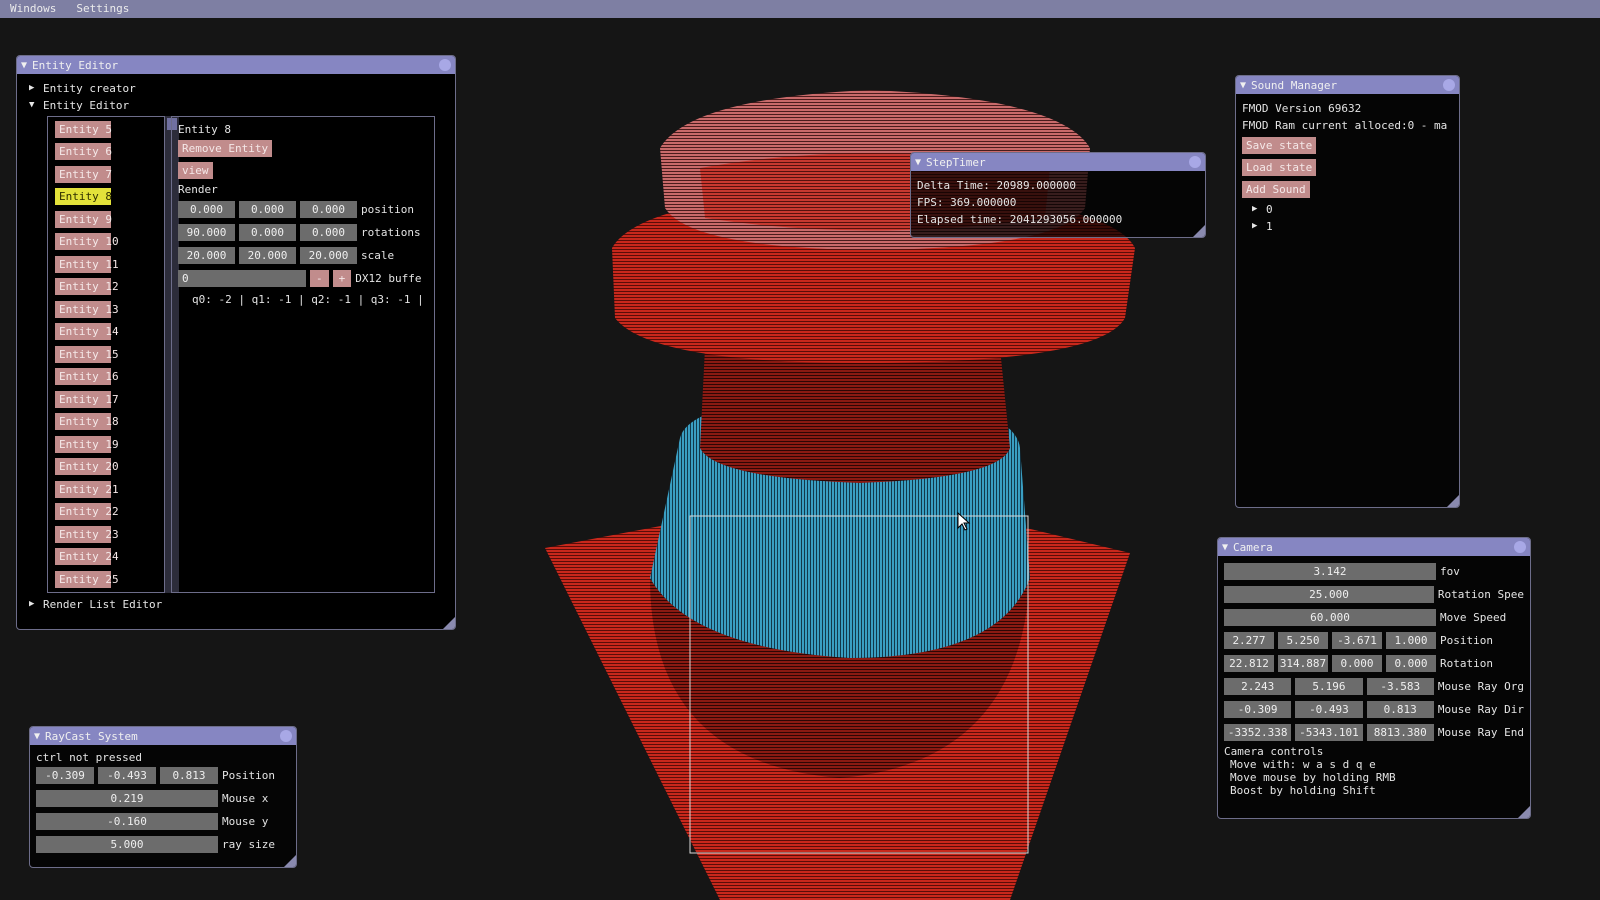 The height and width of the screenshot is (900, 1600). What do you see at coordinates (87, 579) in the screenshot?
I see `entity-button-25: Entity 25` at bounding box center [87, 579].